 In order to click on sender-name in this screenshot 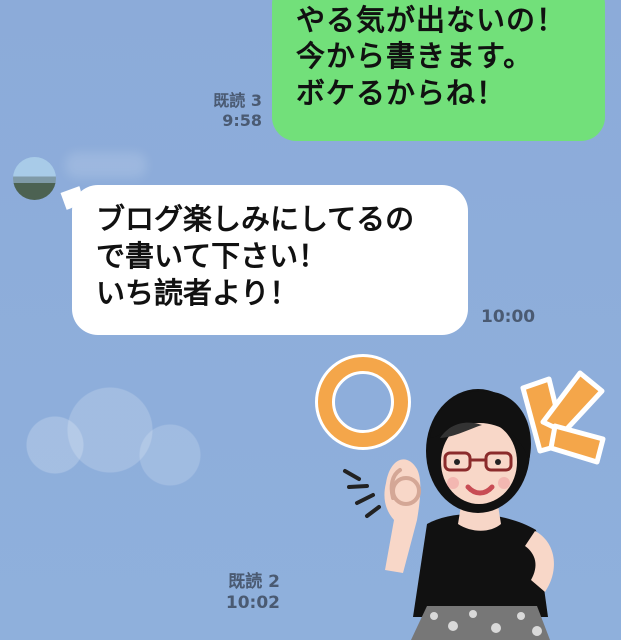, I will do `click(106, 165)`.